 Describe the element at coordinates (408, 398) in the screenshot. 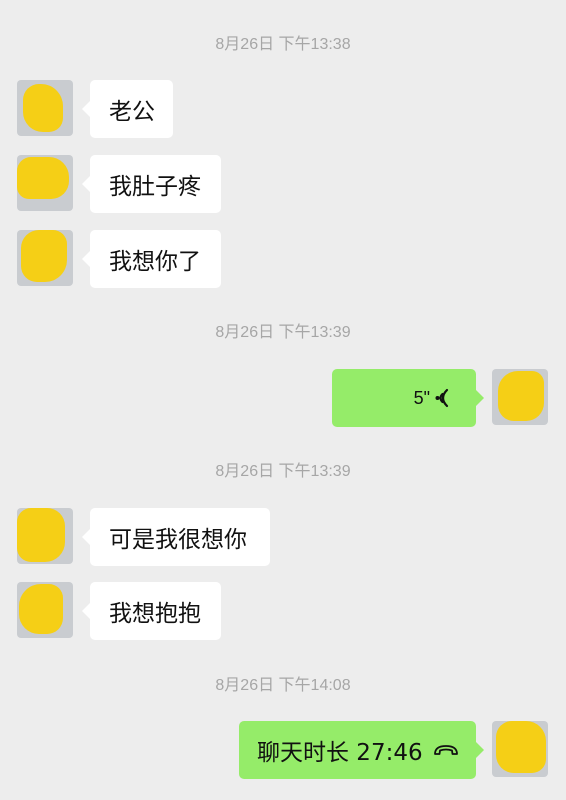

I see `voice-message-bubble: 5"` at that location.